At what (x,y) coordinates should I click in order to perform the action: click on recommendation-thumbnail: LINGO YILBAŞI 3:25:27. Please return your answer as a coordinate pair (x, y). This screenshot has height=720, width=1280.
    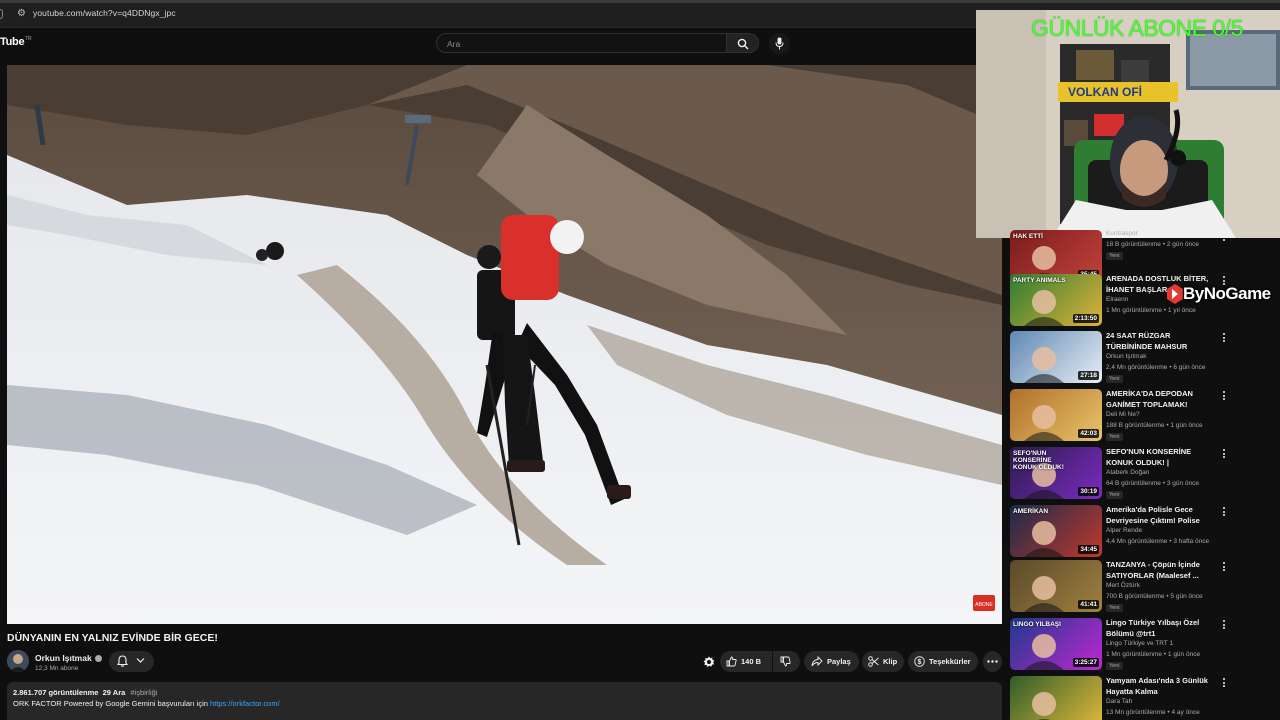
    Looking at the image, I should click on (1056, 644).